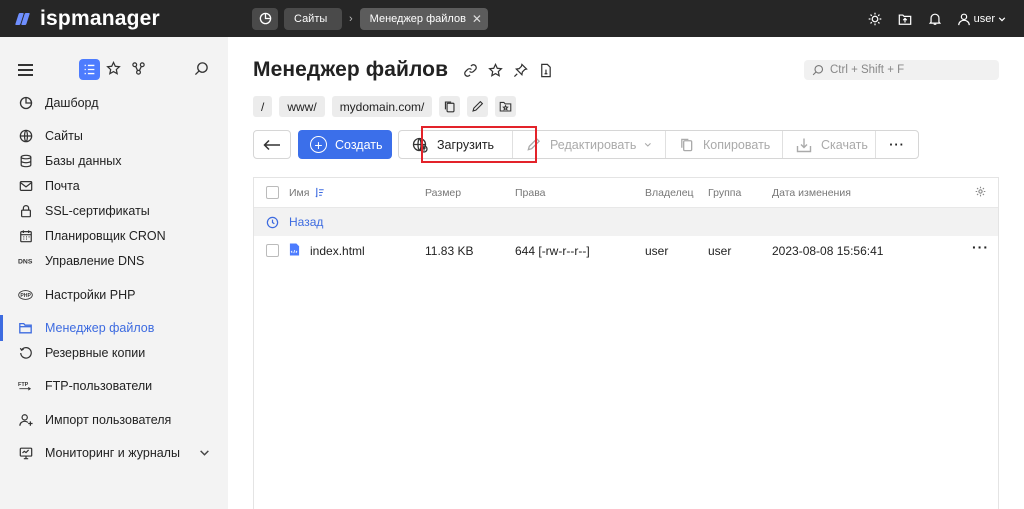  Describe the element at coordinates (105, 236) in the screenshot. I see `sidebar-item-label: Планировщик CRON` at that location.